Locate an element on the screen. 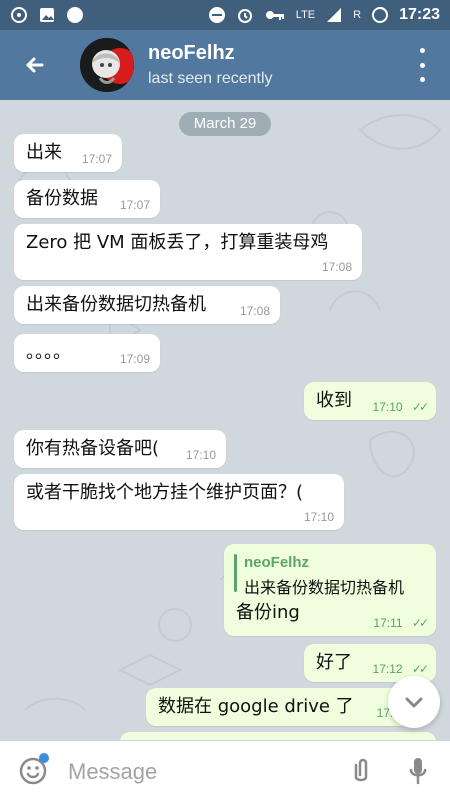 This screenshot has height=800, width=450. message-time-value: 17:12 is located at coordinates (387, 669).